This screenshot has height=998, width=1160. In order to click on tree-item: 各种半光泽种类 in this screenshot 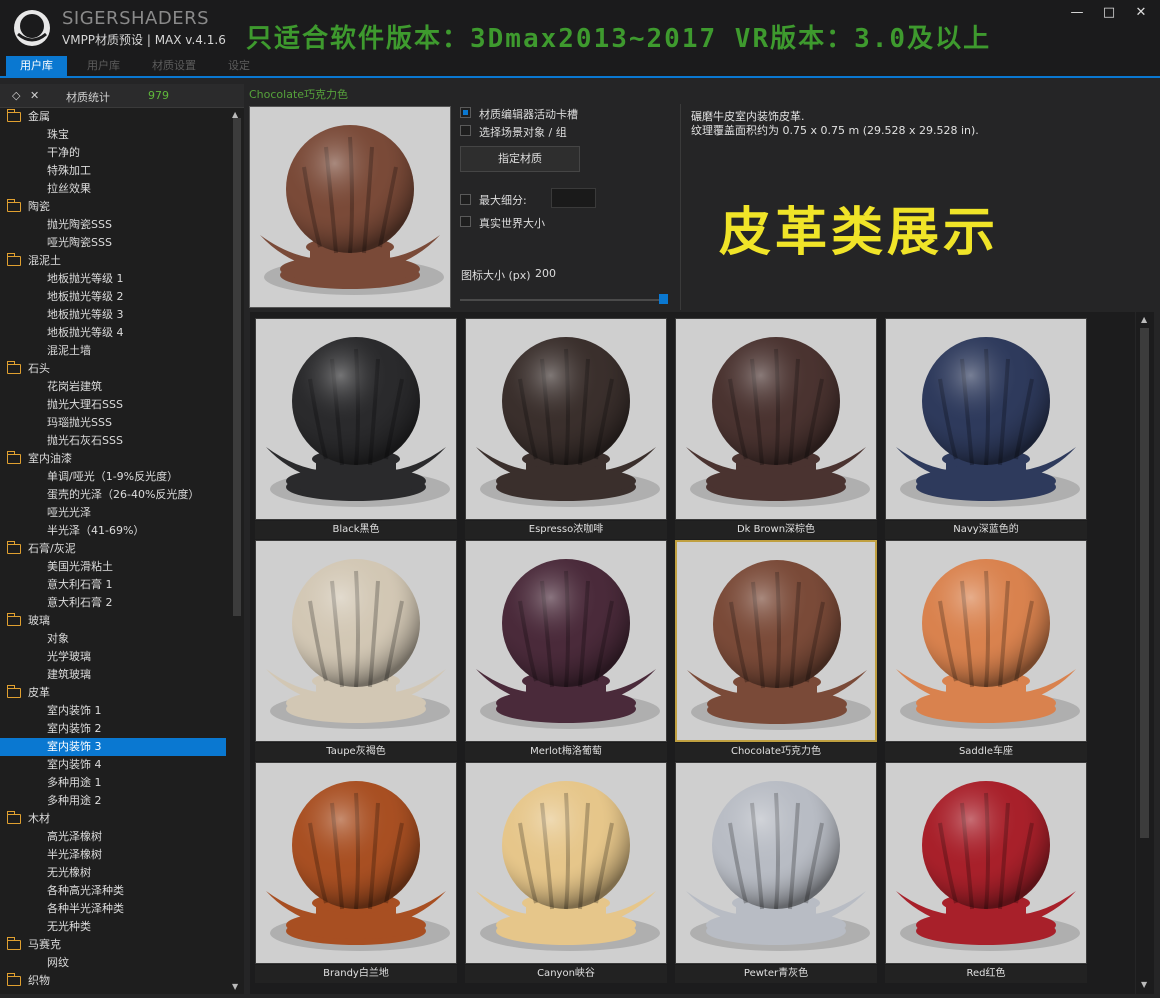, I will do `click(115, 909)`.